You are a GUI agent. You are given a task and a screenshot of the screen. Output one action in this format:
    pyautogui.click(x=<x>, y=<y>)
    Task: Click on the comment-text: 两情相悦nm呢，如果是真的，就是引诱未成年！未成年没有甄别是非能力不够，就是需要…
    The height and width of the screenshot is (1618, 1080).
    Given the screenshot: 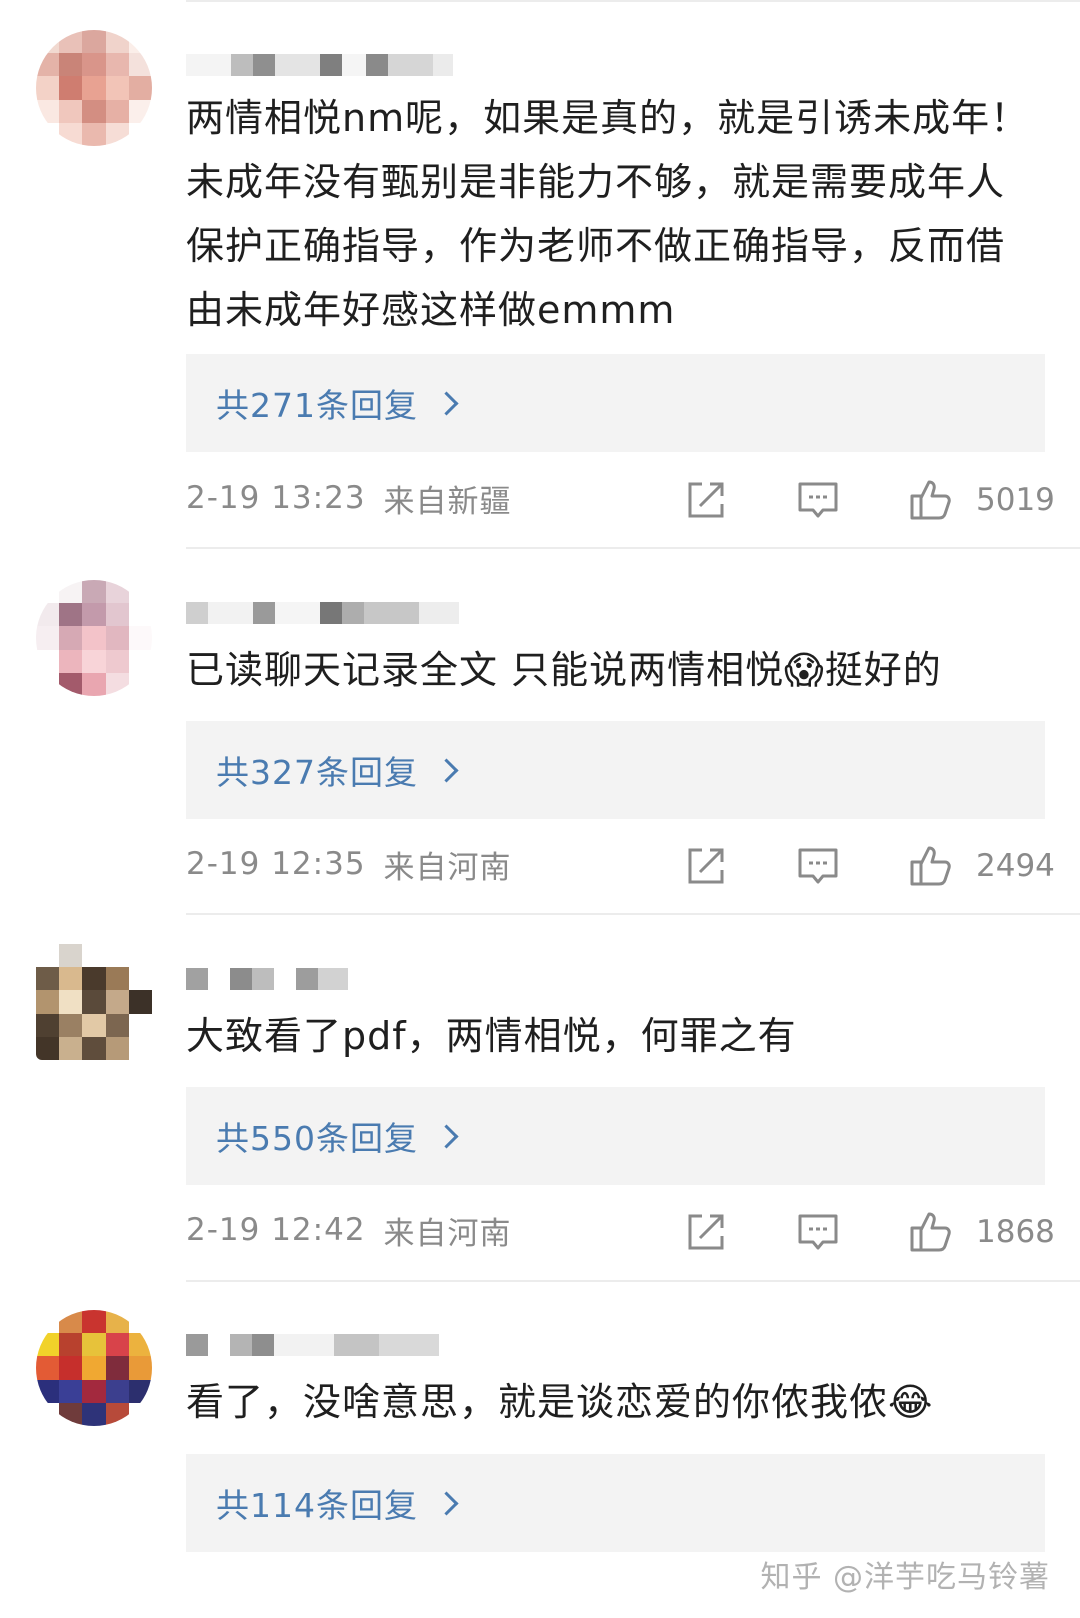 What is the action you would take?
    pyautogui.click(x=608, y=214)
    